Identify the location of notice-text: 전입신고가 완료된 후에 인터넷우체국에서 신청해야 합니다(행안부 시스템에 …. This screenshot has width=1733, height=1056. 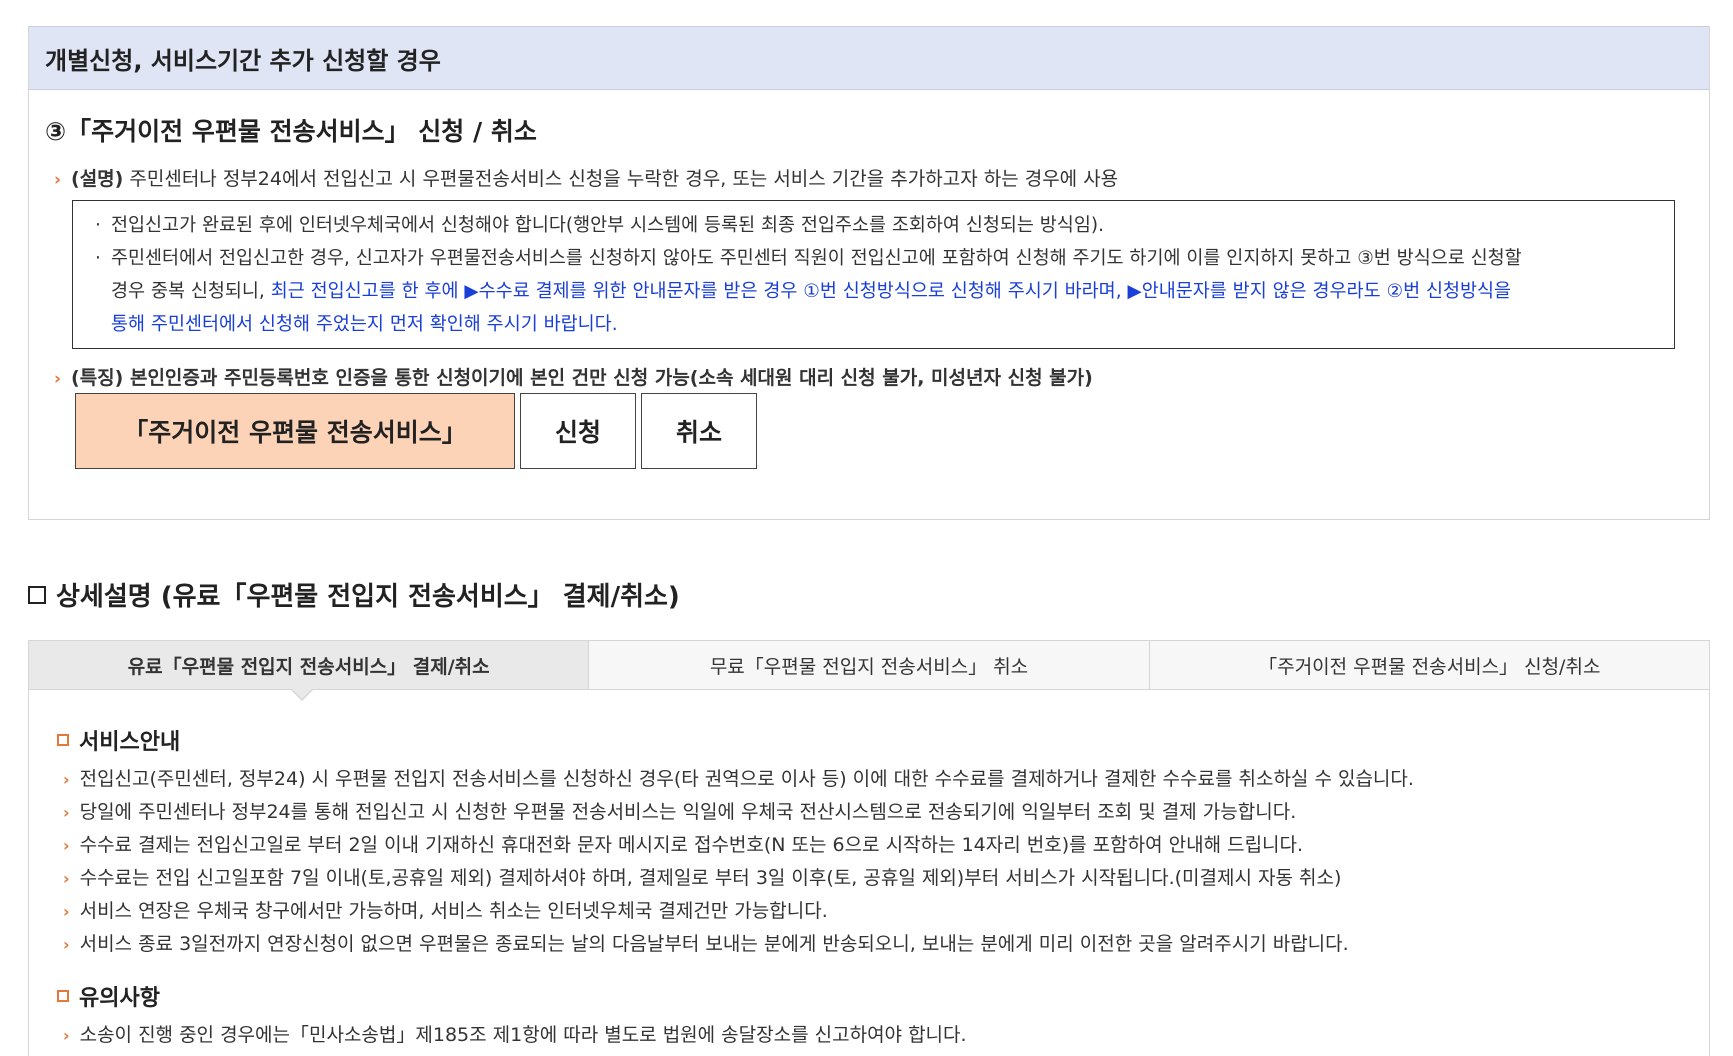
(607, 225).